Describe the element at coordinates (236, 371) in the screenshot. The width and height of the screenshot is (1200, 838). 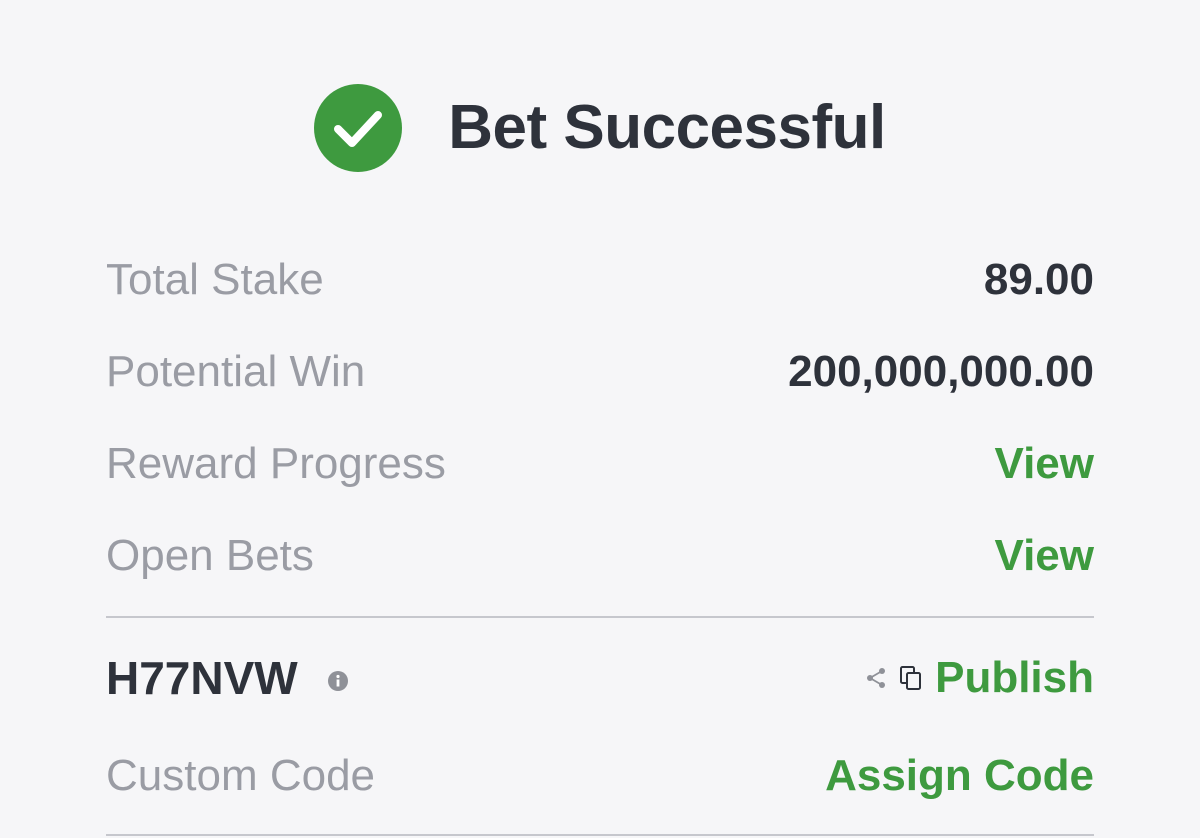
I see `potential-win-label: Potential Win` at that location.